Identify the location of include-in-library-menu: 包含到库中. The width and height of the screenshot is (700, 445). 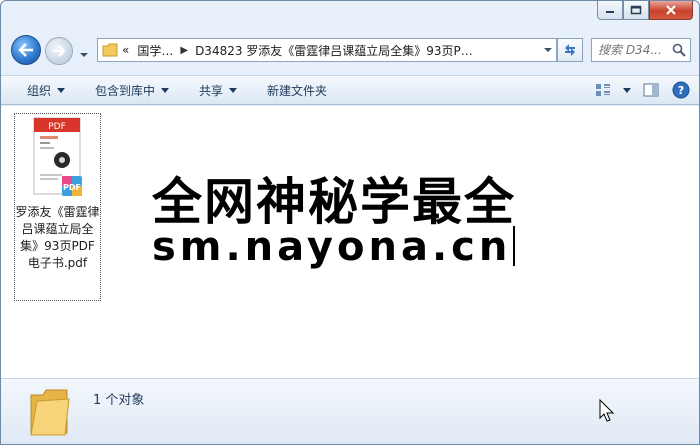
(132, 90).